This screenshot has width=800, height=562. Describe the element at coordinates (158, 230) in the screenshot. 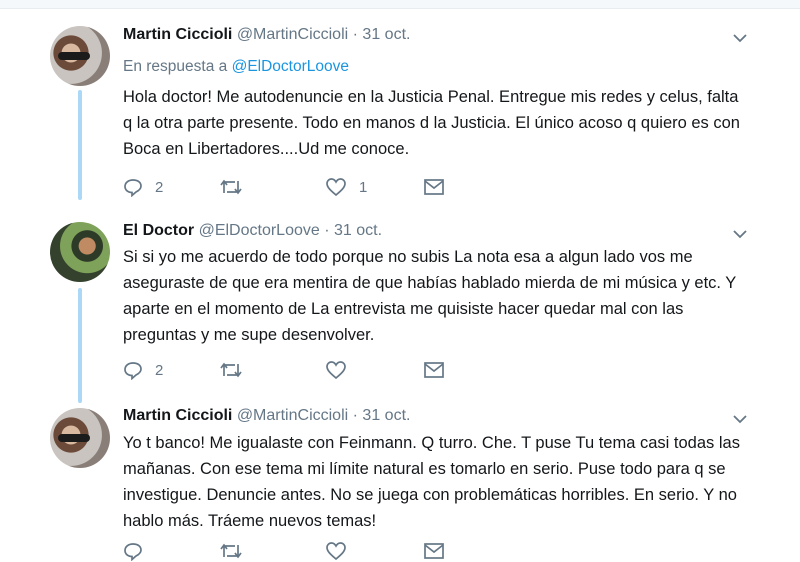

I see `author-name: El Doctor` at that location.